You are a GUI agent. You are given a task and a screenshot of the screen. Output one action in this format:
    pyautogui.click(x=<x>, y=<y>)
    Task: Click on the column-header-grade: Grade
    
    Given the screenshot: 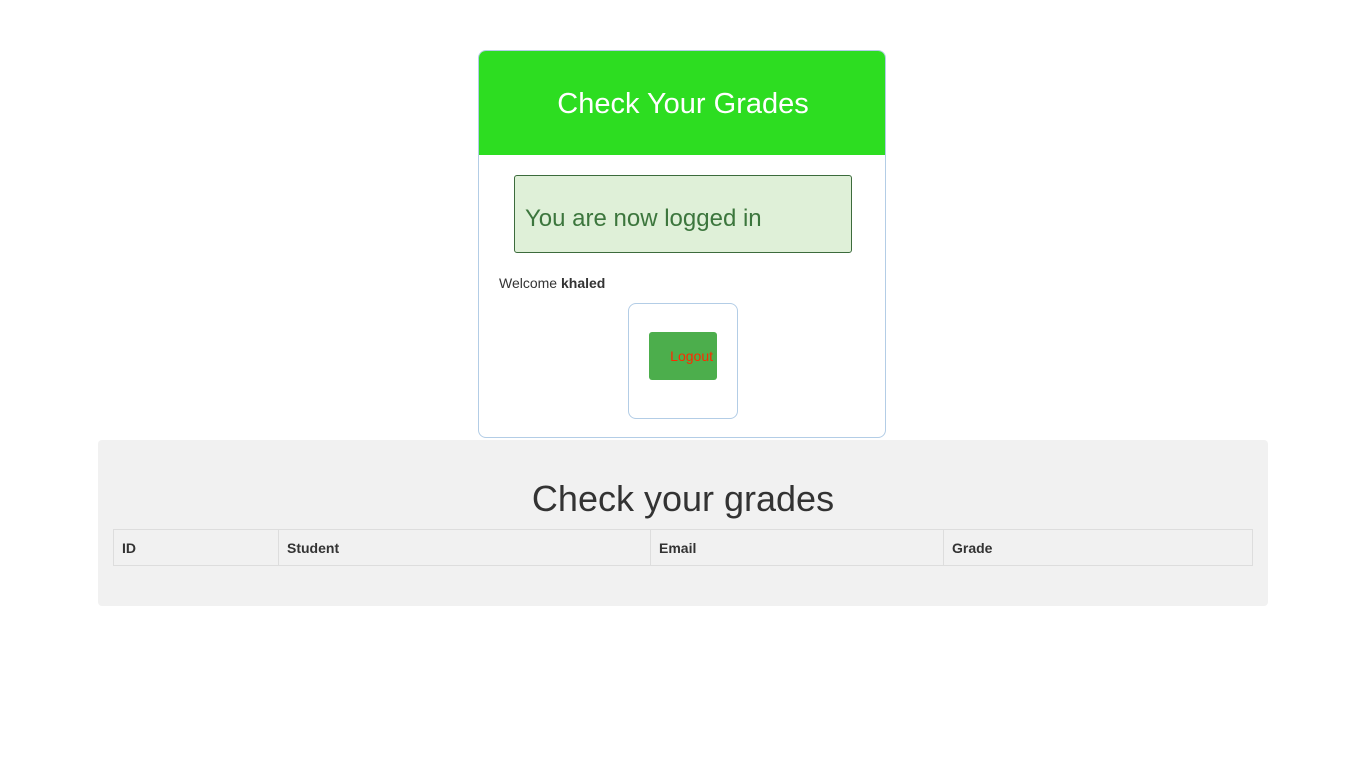 What is the action you would take?
    pyautogui.click(x=1098, y=547)
    